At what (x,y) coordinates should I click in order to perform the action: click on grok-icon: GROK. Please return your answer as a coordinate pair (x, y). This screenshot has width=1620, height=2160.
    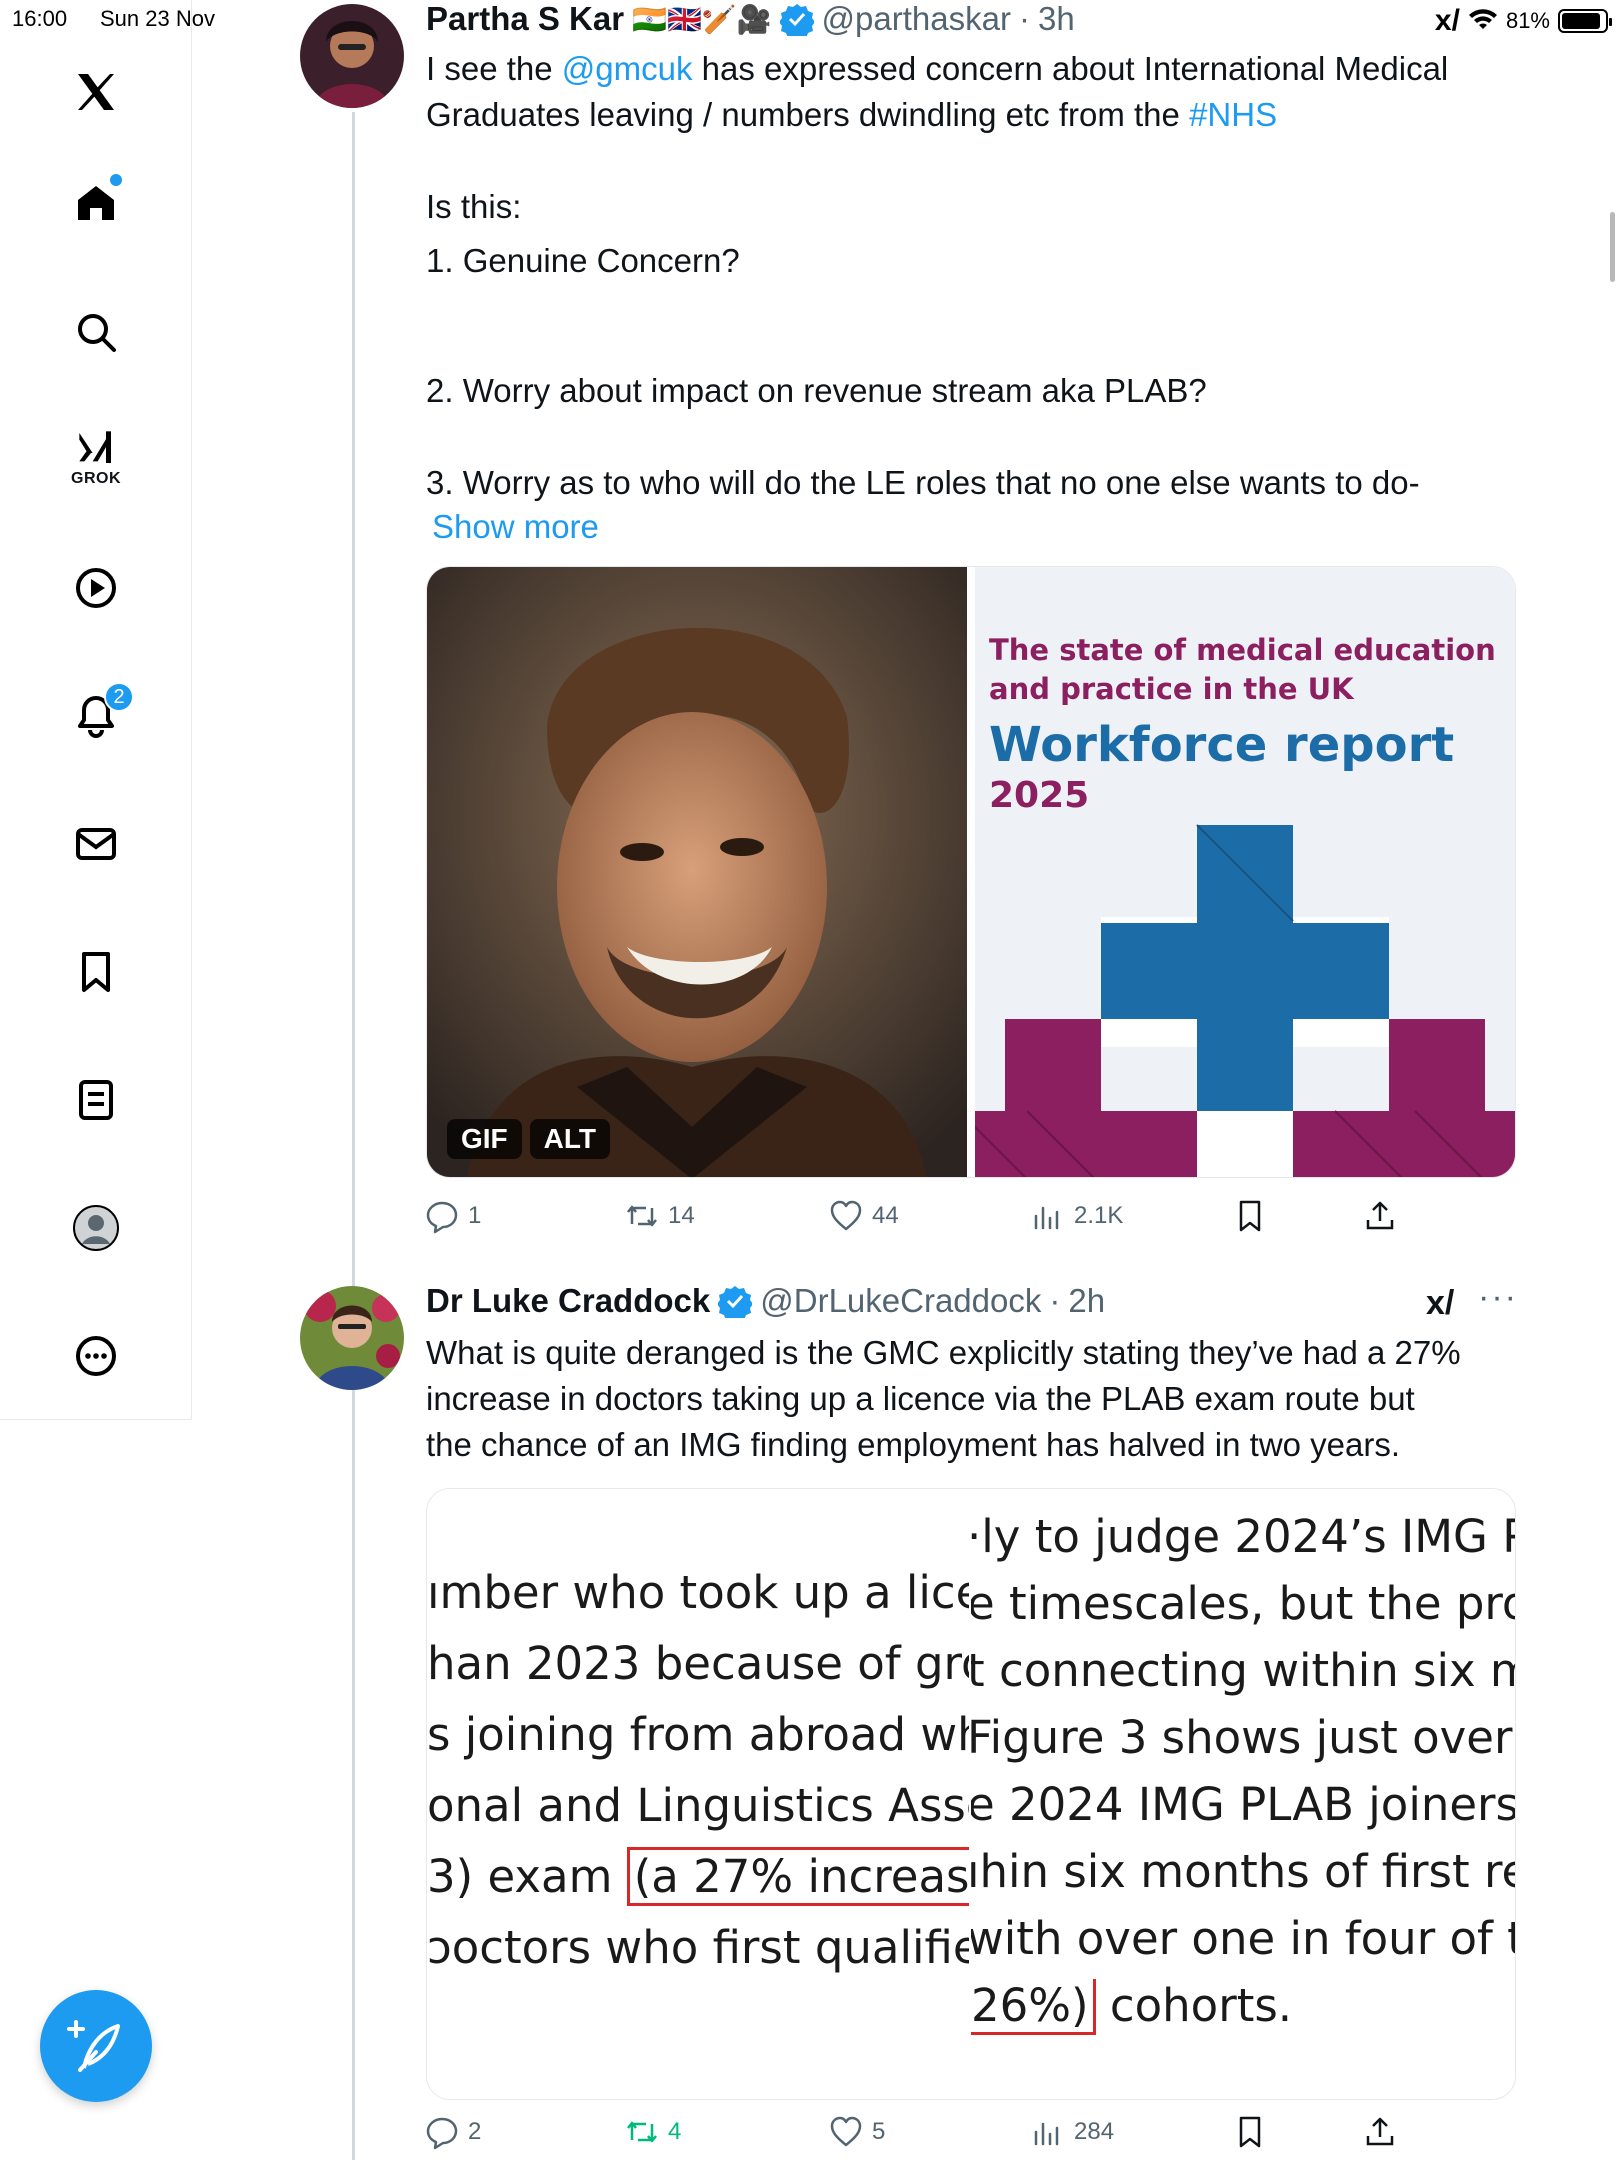
    Looking at the image, I should click on (96, 458).